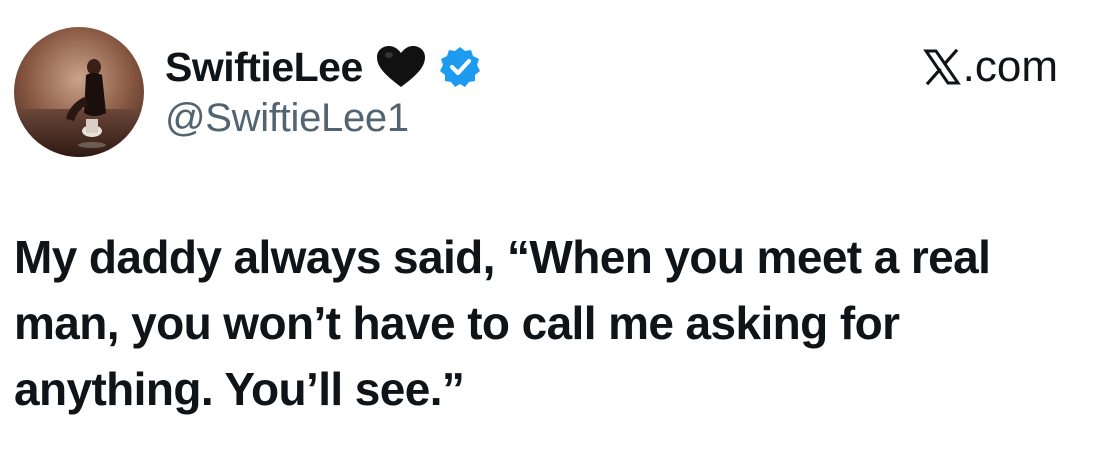 This screenshot has width=1094, height=461. I want to click on display-name: SwiftieLee, so click(264, 67).